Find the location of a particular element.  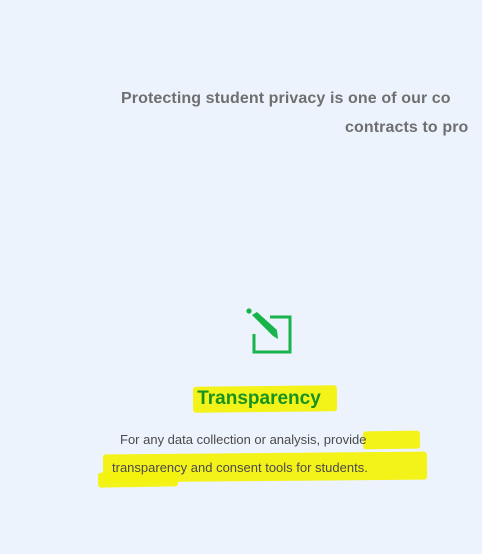

pencil-square-icon is located at coordinates (268, 330).